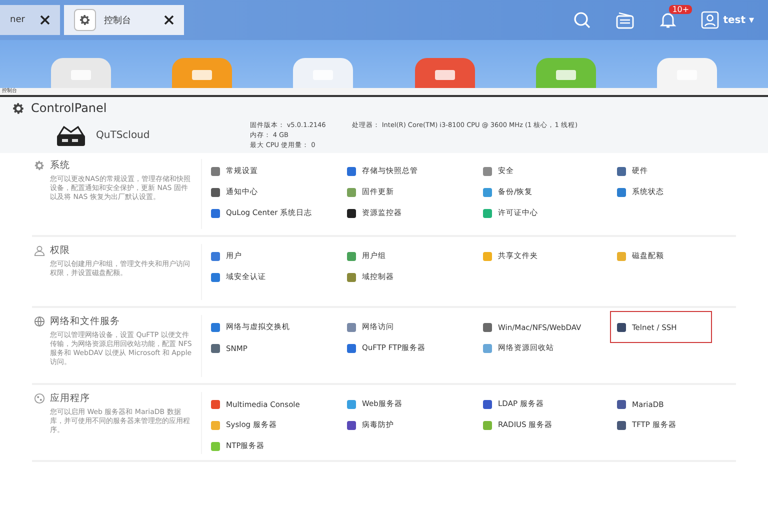 The width and height of the screenshot is (768, 510). I want to click on bell-icon, so click(668, 20).